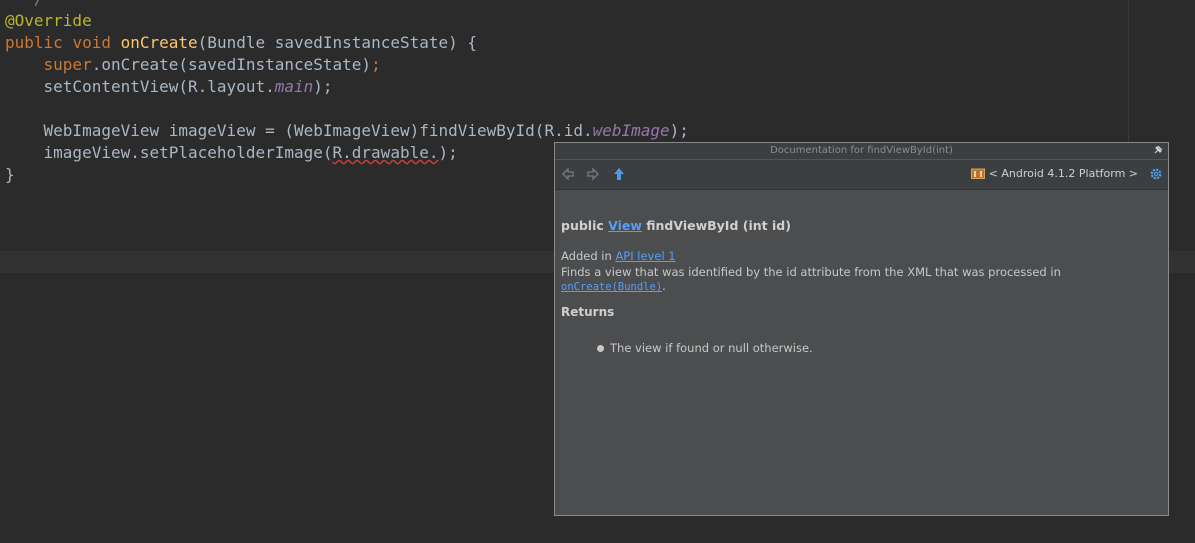 The image size is (1195, 543). Describe the element at coordinates (169, 87) in the screenshot. I see `code-line-set-content-view: setContentView(R.layout.main);` at that location.